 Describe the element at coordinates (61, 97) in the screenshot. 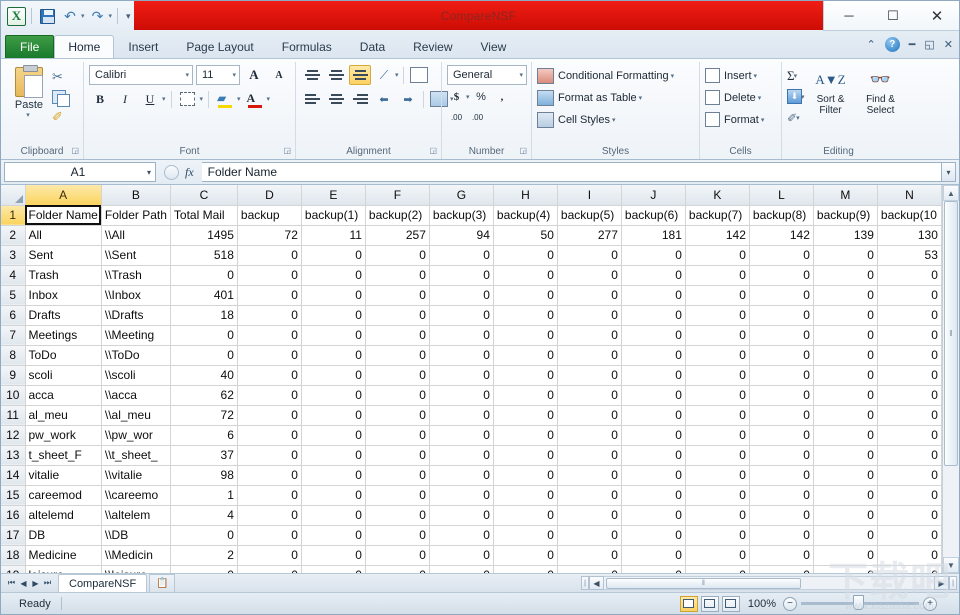

I see `copy-button: ▾` at that location.